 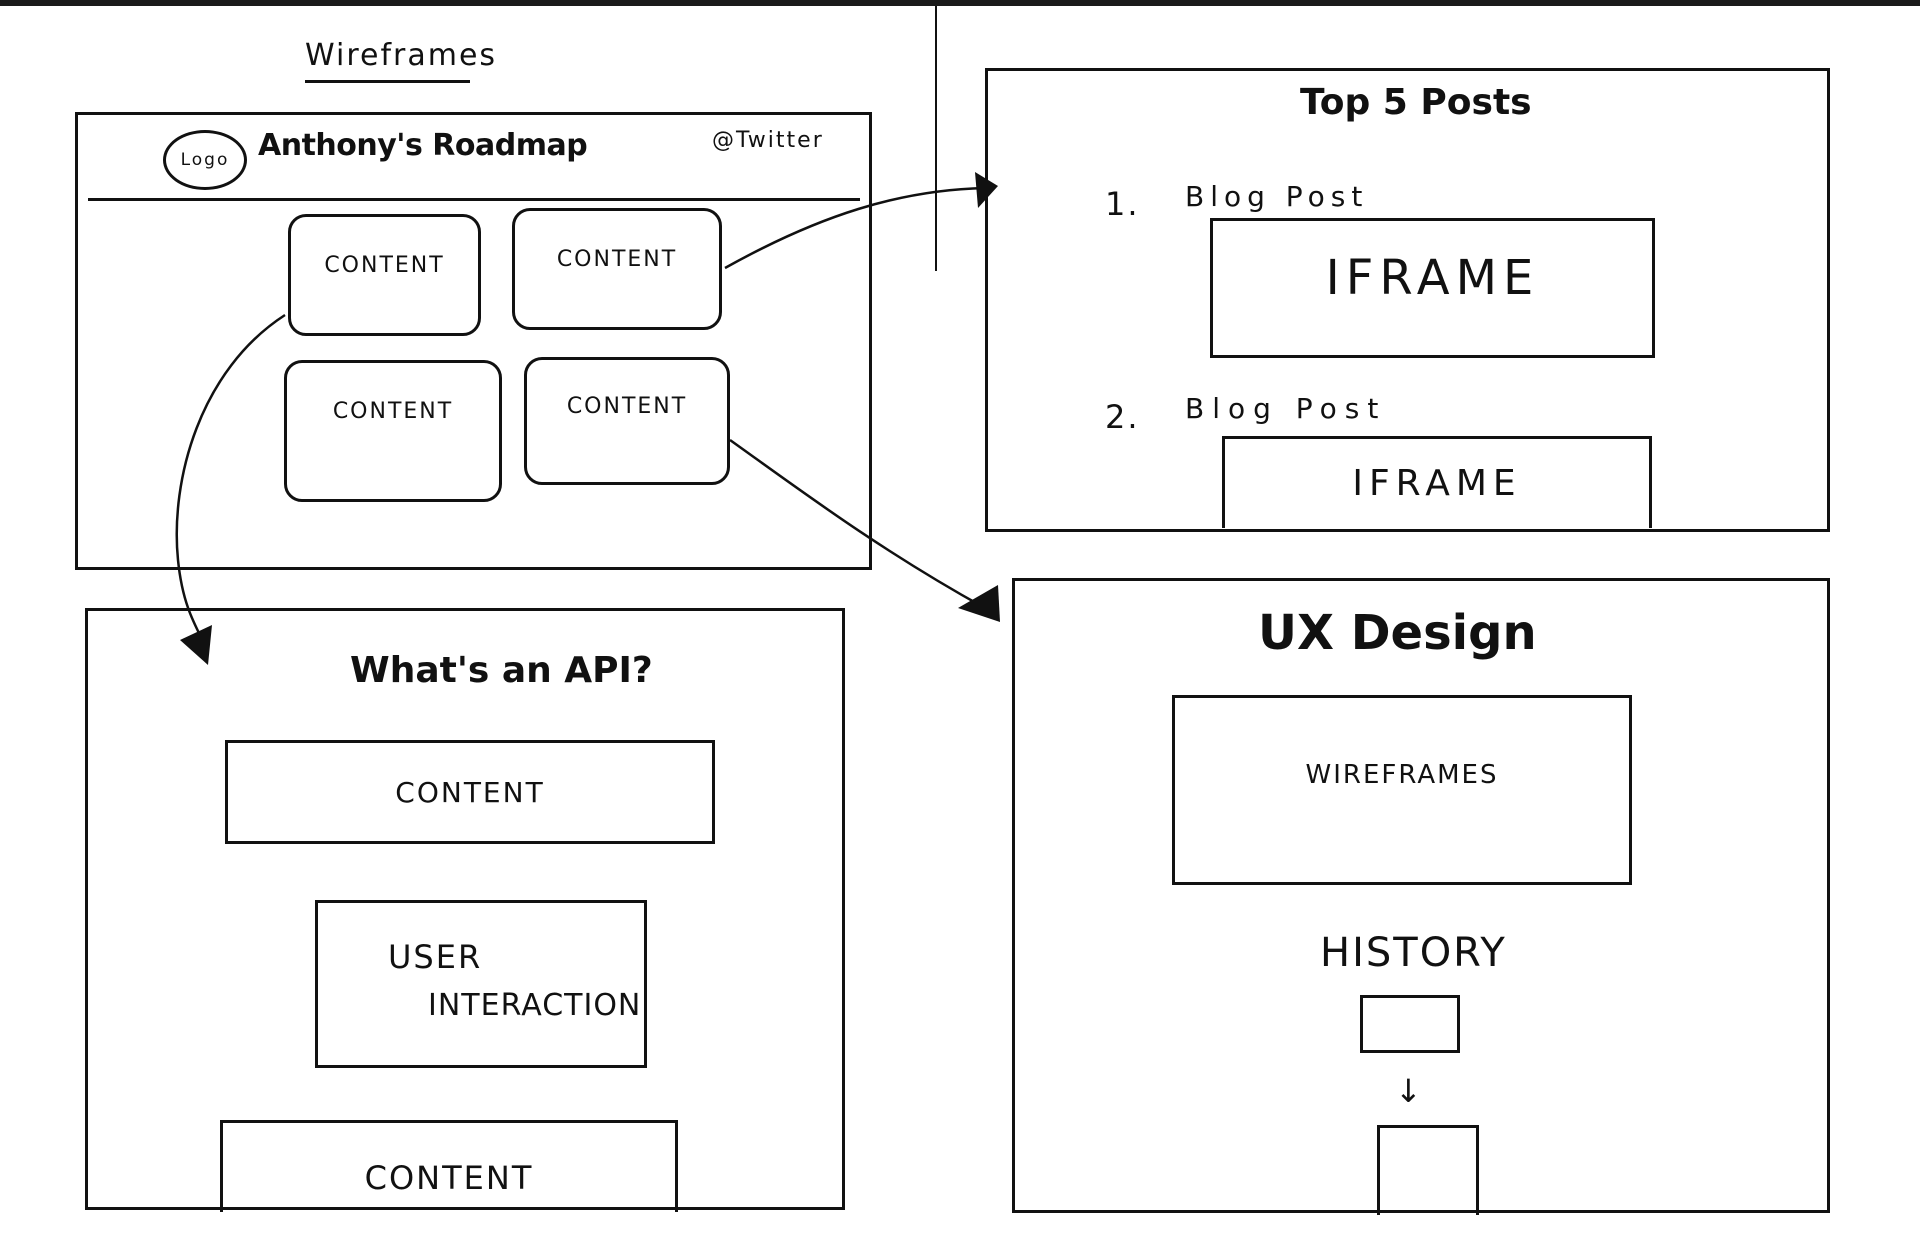 What do you see at coordinates (423, 145) in the screenshot?
I see `site-title: Anthony's Roadmap` at bounding box center [423, 145].